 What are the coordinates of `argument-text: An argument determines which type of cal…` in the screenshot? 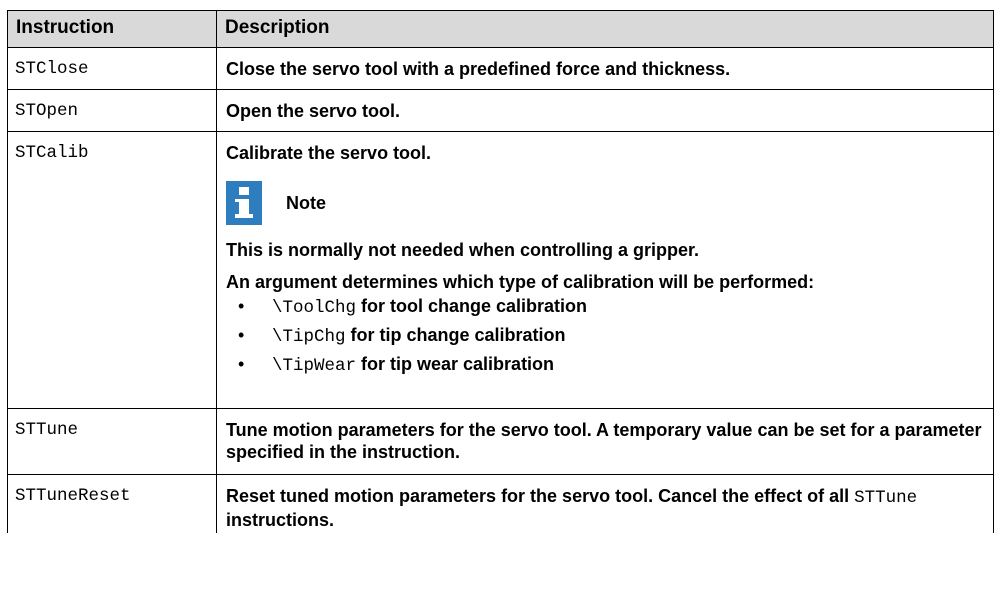 It's located at (520, 282).